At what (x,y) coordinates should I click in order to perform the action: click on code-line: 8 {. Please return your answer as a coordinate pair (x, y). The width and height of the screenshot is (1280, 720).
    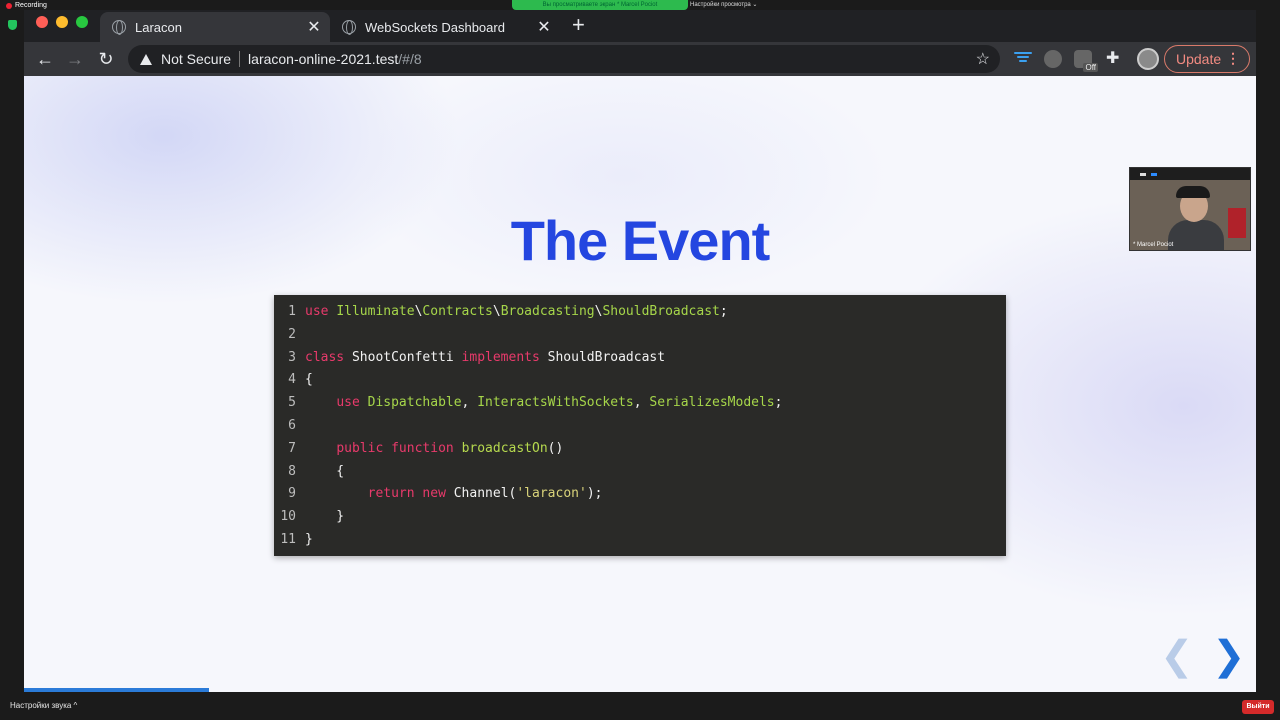
    Looking at the image, I should click on (640, 472).